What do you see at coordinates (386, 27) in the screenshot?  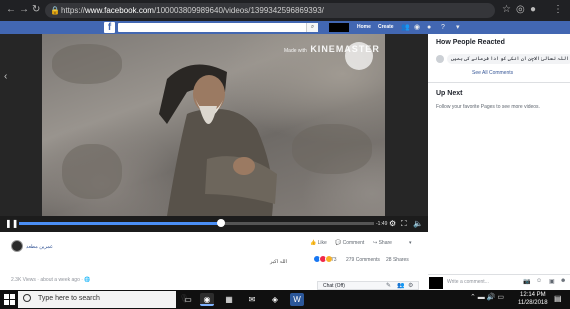 I see `create-link: Create` at bounding box center [386, 27].